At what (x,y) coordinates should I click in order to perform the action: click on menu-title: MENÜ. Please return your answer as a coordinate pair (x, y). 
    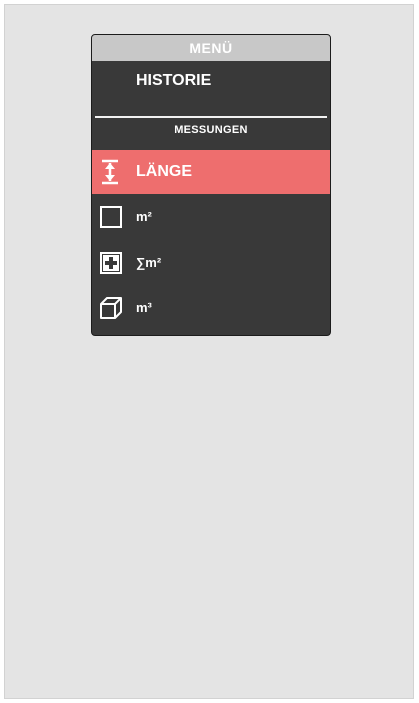
    Looking at the image, I should click on (211, 48).